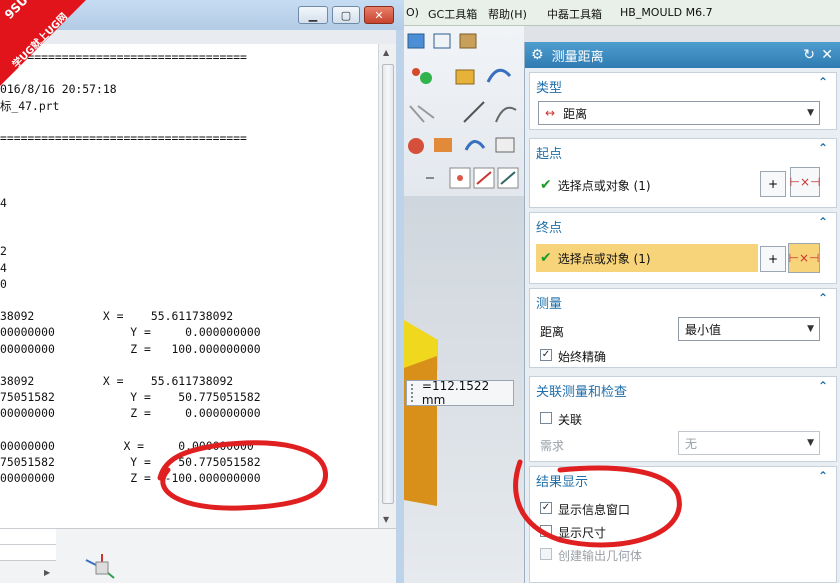 This screenshot has width=840, height=583. Describe the element at coordinates (683, 419) in the screenshot. I see `section-associate: 关联测量和检查 ⌃ 关联 需求 无 ▼` at that location.